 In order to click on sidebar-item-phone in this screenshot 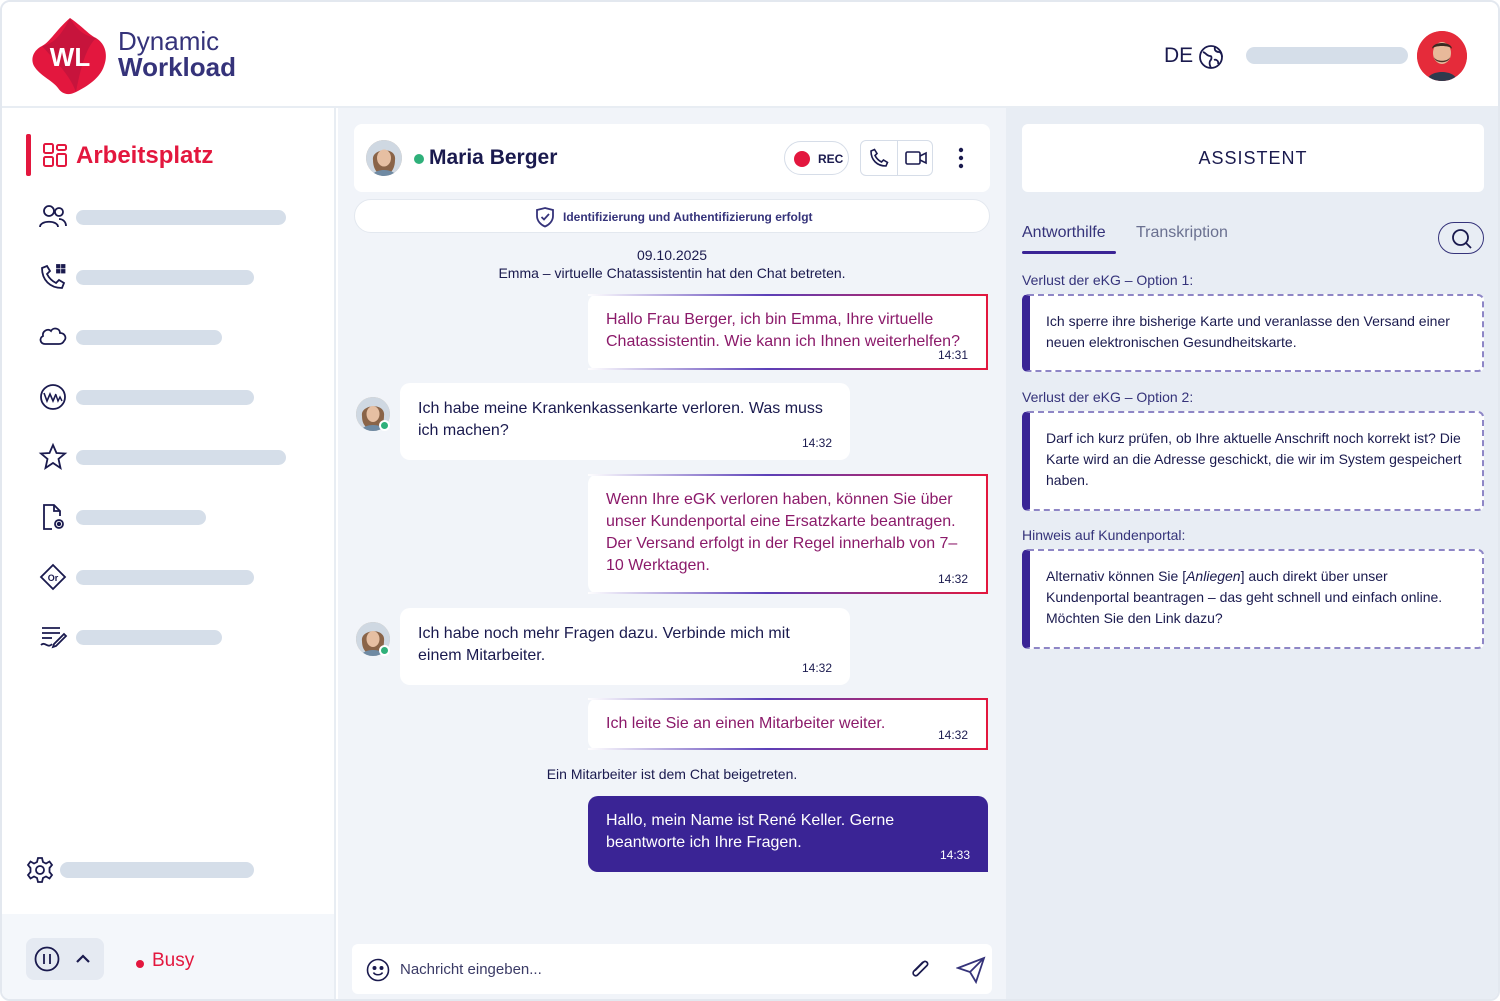, I will do `click(168, 276)`.